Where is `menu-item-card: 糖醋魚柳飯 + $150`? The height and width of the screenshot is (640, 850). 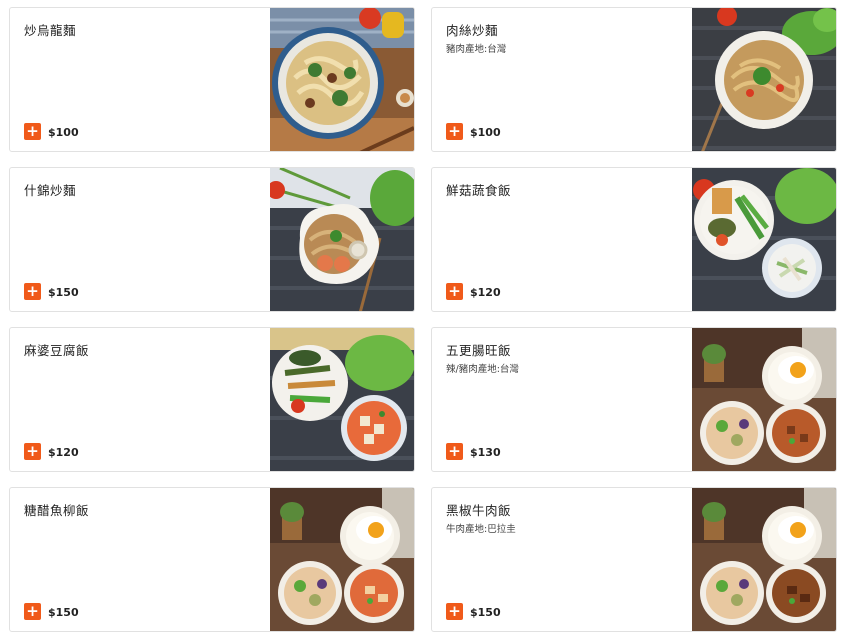
menu-item-card: 糖醋魚柳飯 + $150 is located at coordinates (212, 559).